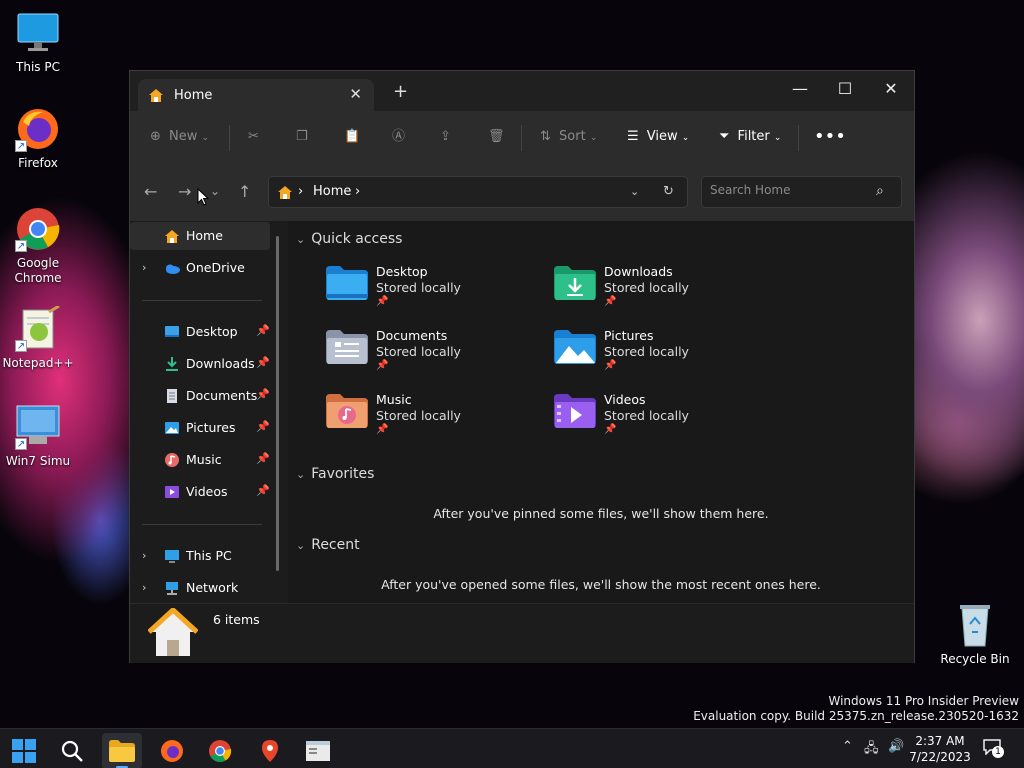  I want to click on sidebar-item-pictures: Pictures 📌, so click(200, 428).